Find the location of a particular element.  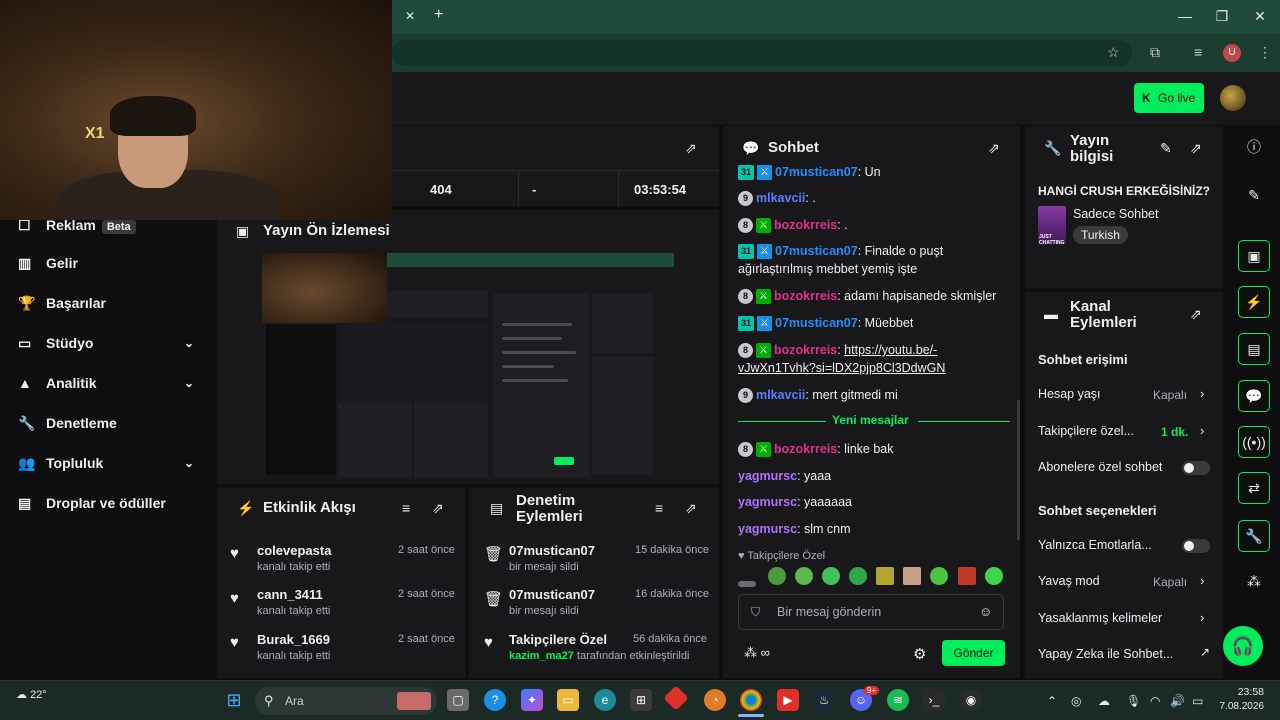

help-button: 🎧 is located at coordinates (1243, 646).